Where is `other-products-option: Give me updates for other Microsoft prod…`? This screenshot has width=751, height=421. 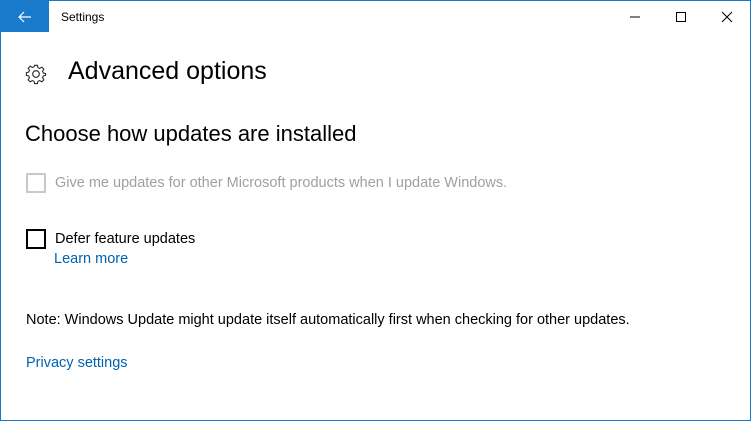
other-products-option: Give me updates for other Microsoft prod… is located at coordinates (266, 183).